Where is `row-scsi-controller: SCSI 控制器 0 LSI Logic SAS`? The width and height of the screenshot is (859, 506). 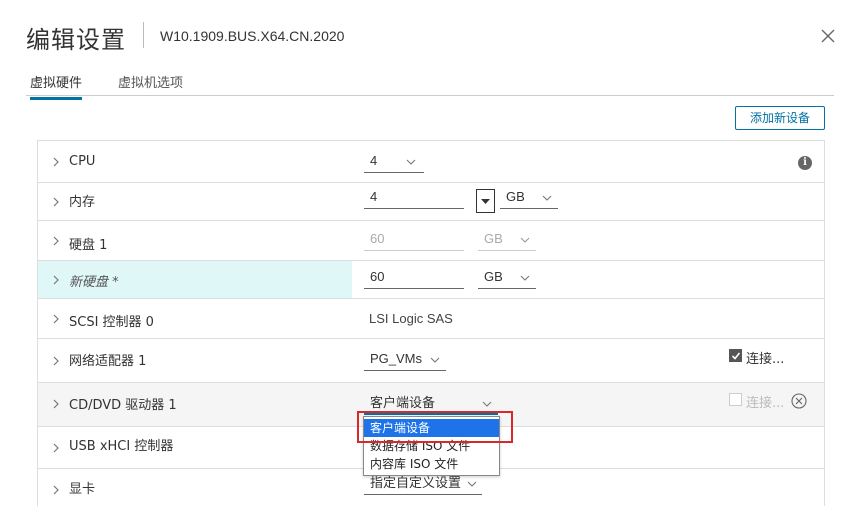
row-scsi-controller: SCSI 控制器 0 LSI Logic SAS is located at coordinates (431, 319).